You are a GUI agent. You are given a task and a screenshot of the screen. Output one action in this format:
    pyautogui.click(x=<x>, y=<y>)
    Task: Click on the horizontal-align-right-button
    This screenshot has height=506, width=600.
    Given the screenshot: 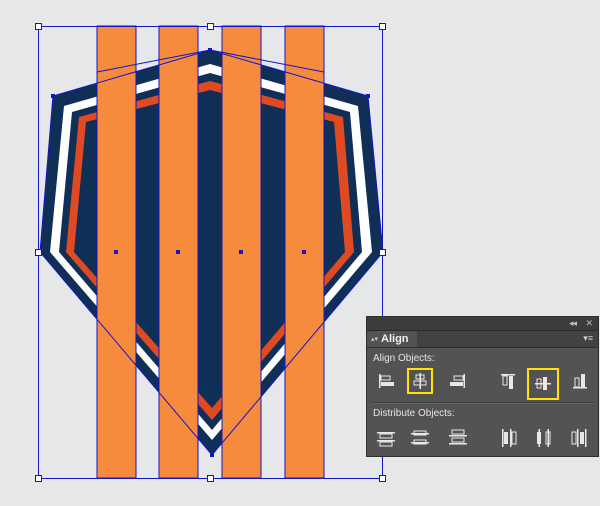 What is the action you would take?
    pyautogui.click(x=458, y=381)
    